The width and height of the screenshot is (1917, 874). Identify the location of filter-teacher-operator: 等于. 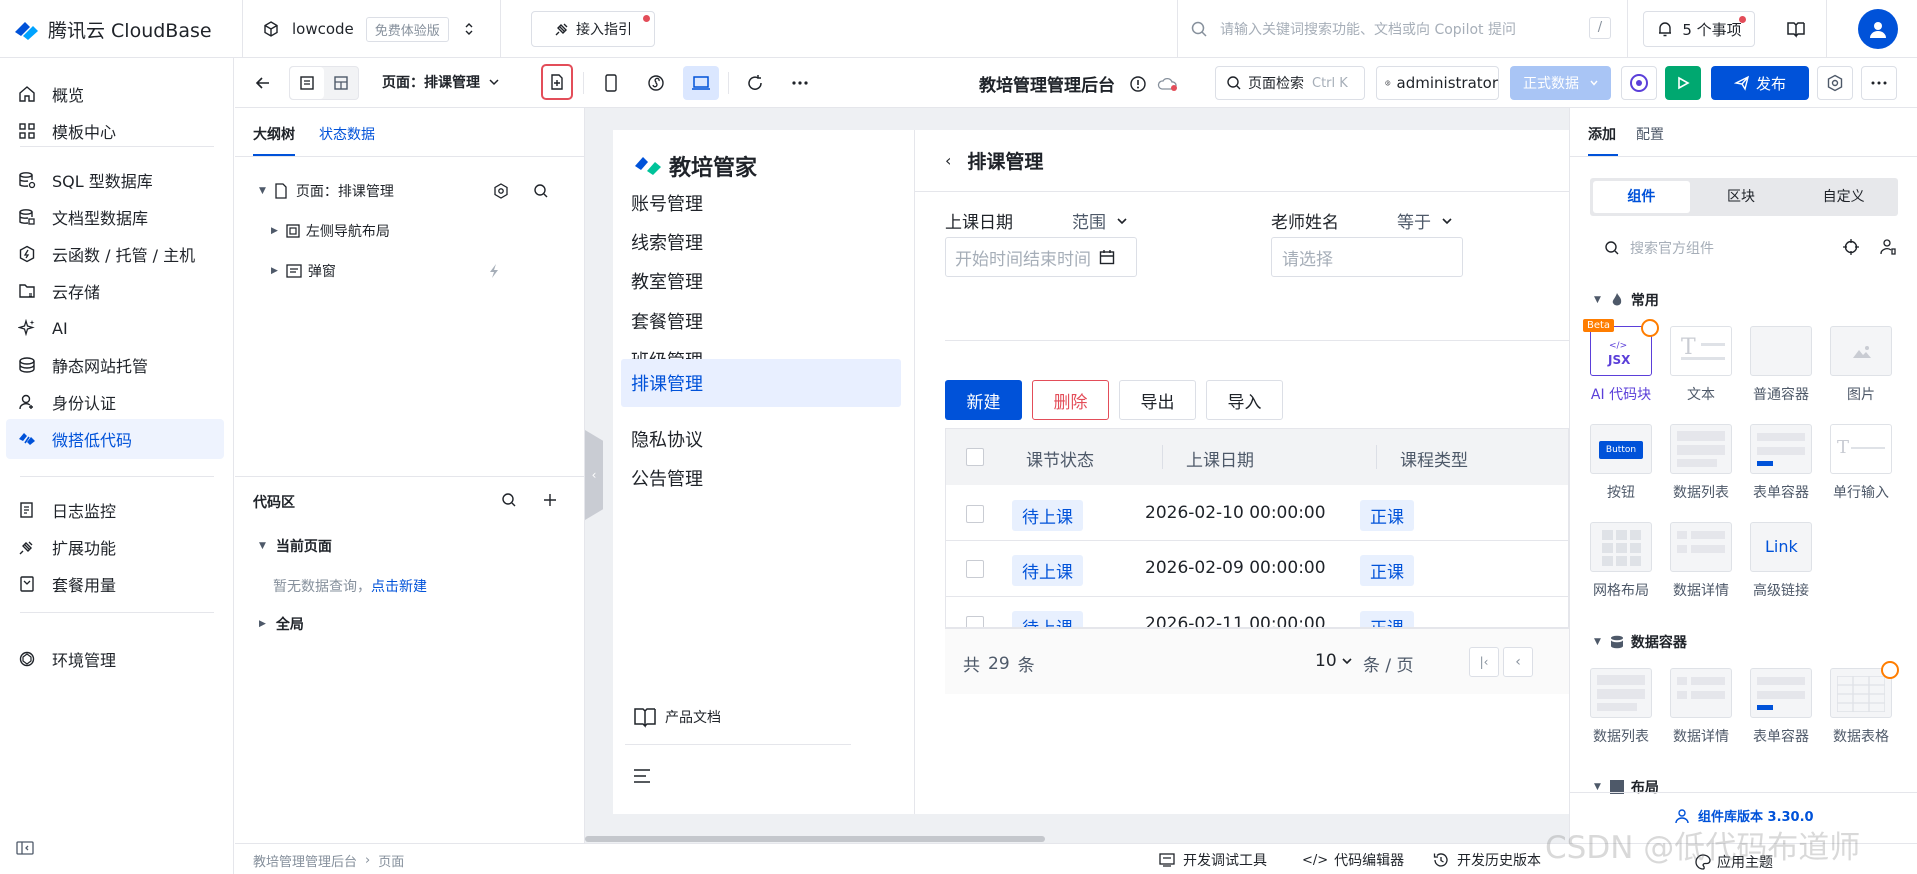
(1425, 220).